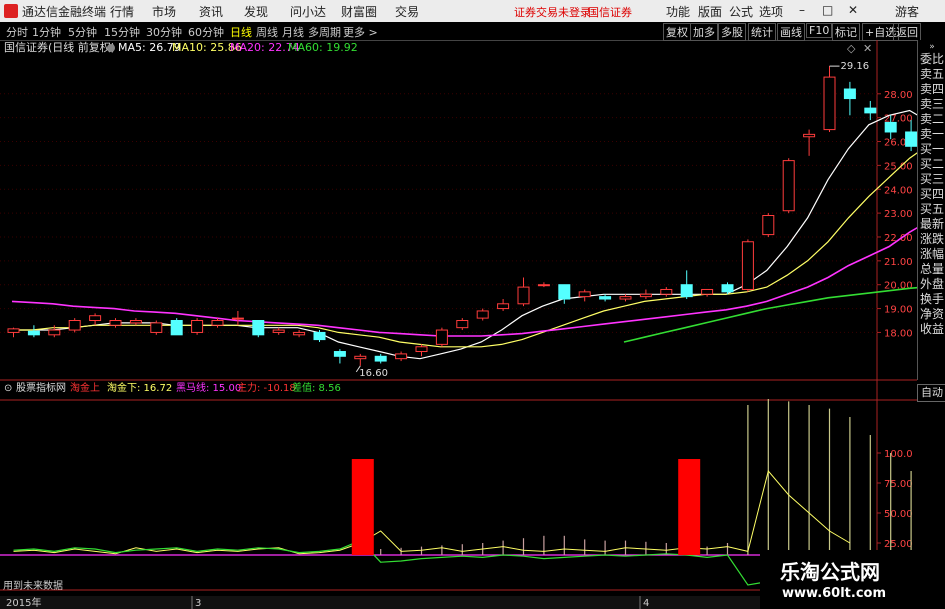 This screenshot has width=945, height=609. Describe the element at coordinates (771, 11) in the screenshot. I see `menu-options: 选项` at that location.